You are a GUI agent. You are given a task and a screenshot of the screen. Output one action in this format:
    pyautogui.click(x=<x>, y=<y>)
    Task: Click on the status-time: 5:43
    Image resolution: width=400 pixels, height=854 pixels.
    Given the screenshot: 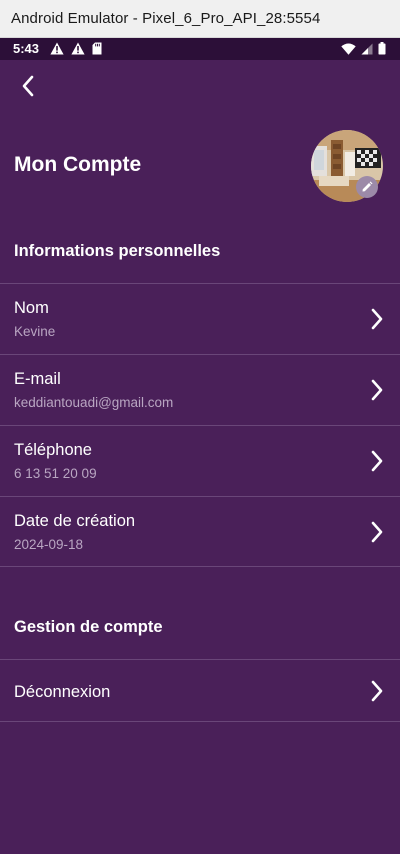 What is the action you would take?
    pyautogui.click(x=26, y=48)
    